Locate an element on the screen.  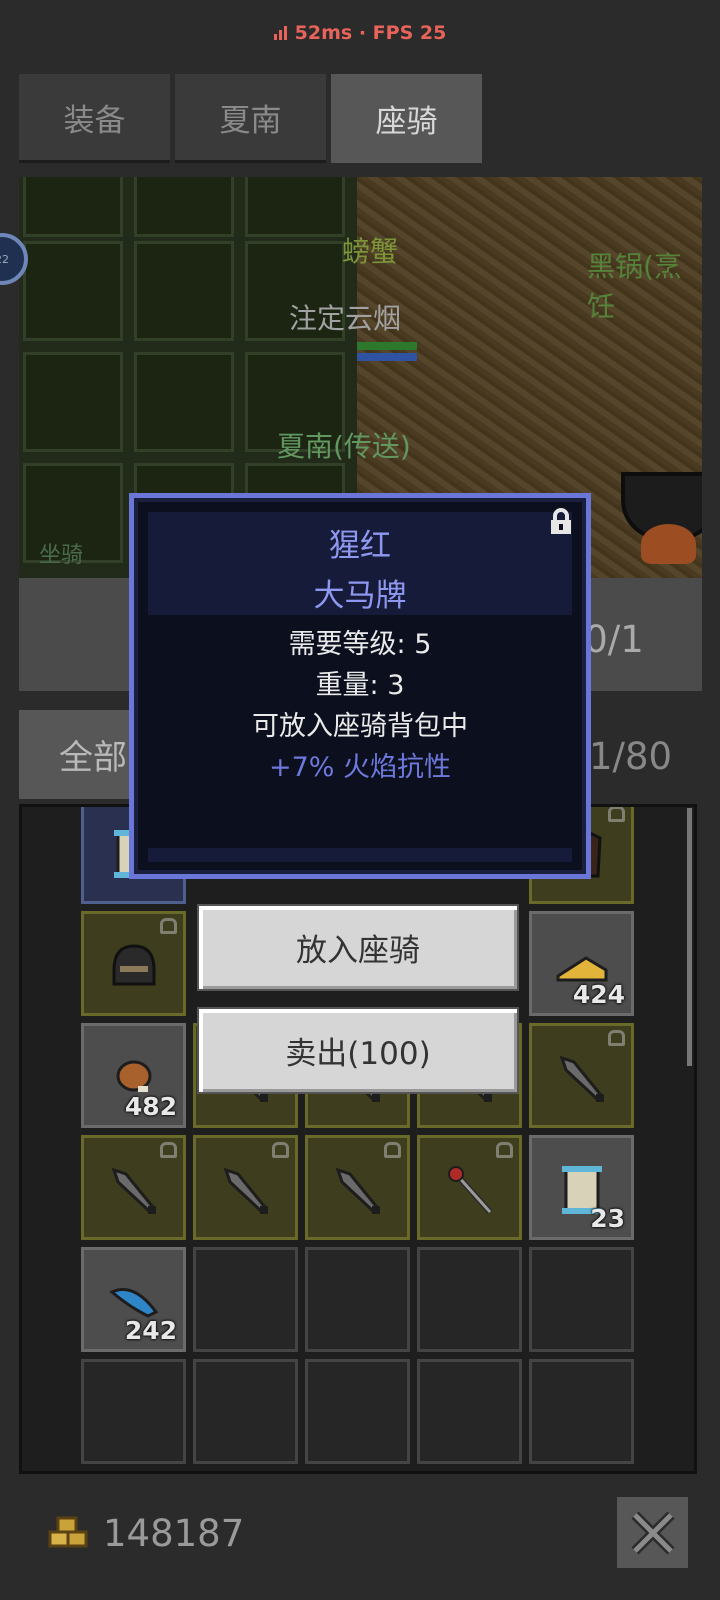
item-bonus: +7% 火焰抗性 is located at coordinates (360, 767).